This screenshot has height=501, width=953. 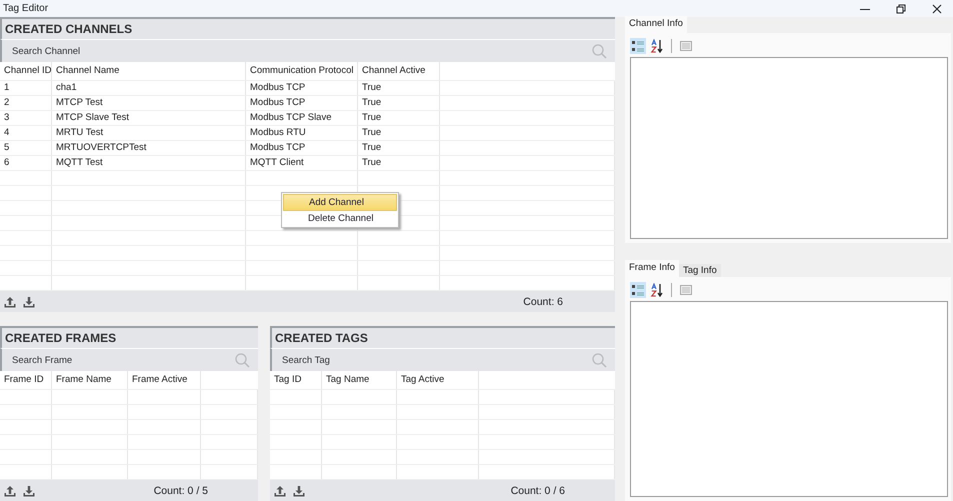 What do you see at coordinates (438, 380) in the screenshot?
I see `column-header: Tag Active` at bounding box center [438, 380].